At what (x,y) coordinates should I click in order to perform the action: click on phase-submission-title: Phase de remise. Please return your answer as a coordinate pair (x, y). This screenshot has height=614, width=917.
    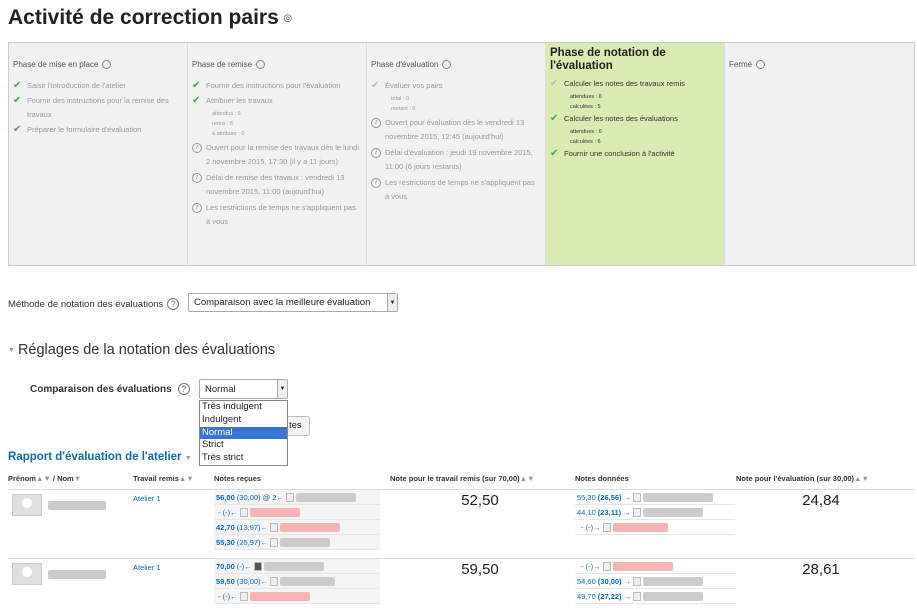
    Looking at the image, I should click on (222, 64).